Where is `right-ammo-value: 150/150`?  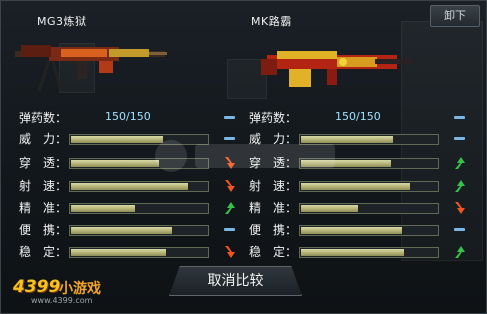
right-ammo-value: 150/150 is located at coordinates (358, 116).